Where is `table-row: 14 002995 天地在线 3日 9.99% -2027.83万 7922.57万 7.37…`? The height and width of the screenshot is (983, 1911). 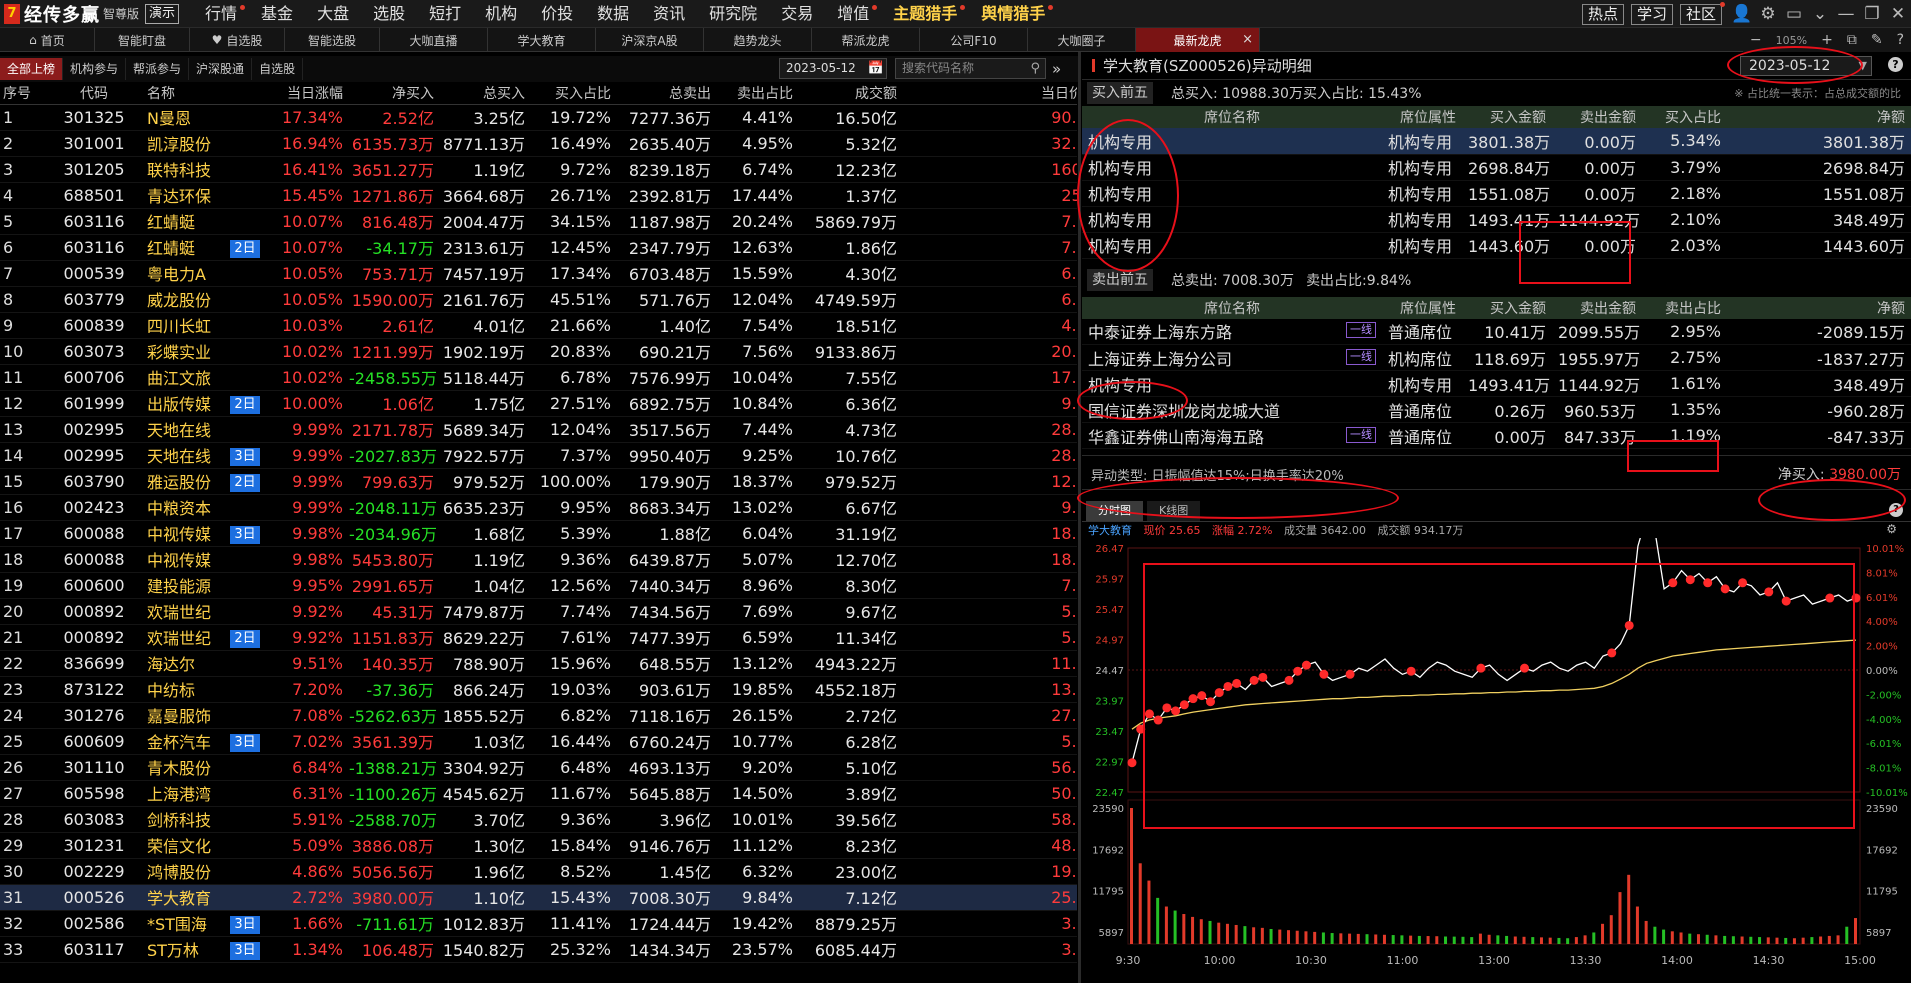 table-row: 14 002995 天地在线 3日 9.99% -2027.83万 7922.57万 7.37… is located at coordinates (538, 455).